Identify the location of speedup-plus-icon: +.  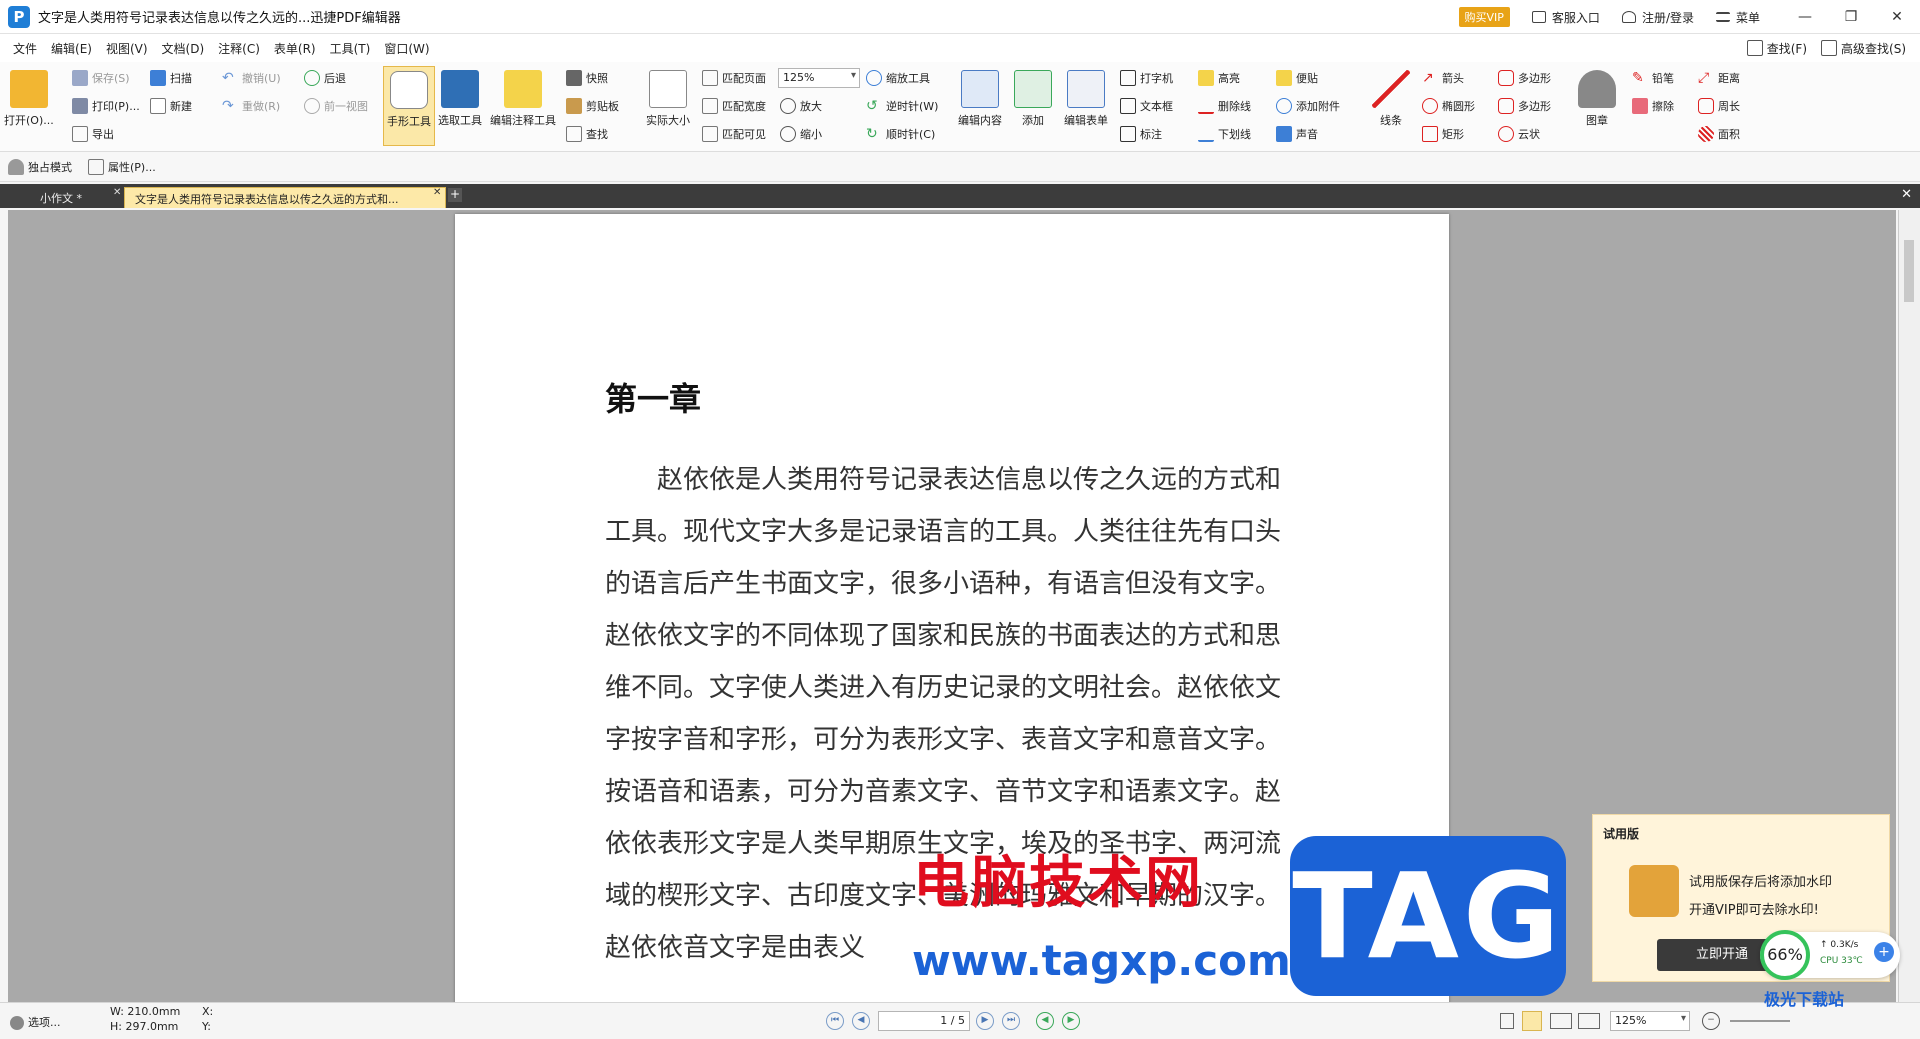
(1884, 952).